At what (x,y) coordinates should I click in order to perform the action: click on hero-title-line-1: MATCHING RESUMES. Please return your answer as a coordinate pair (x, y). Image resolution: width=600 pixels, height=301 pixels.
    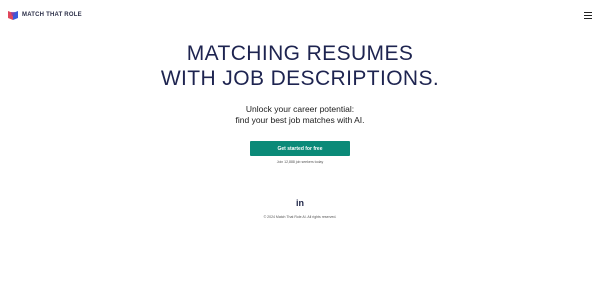
    Looking at the image, I should click on (300, 53).